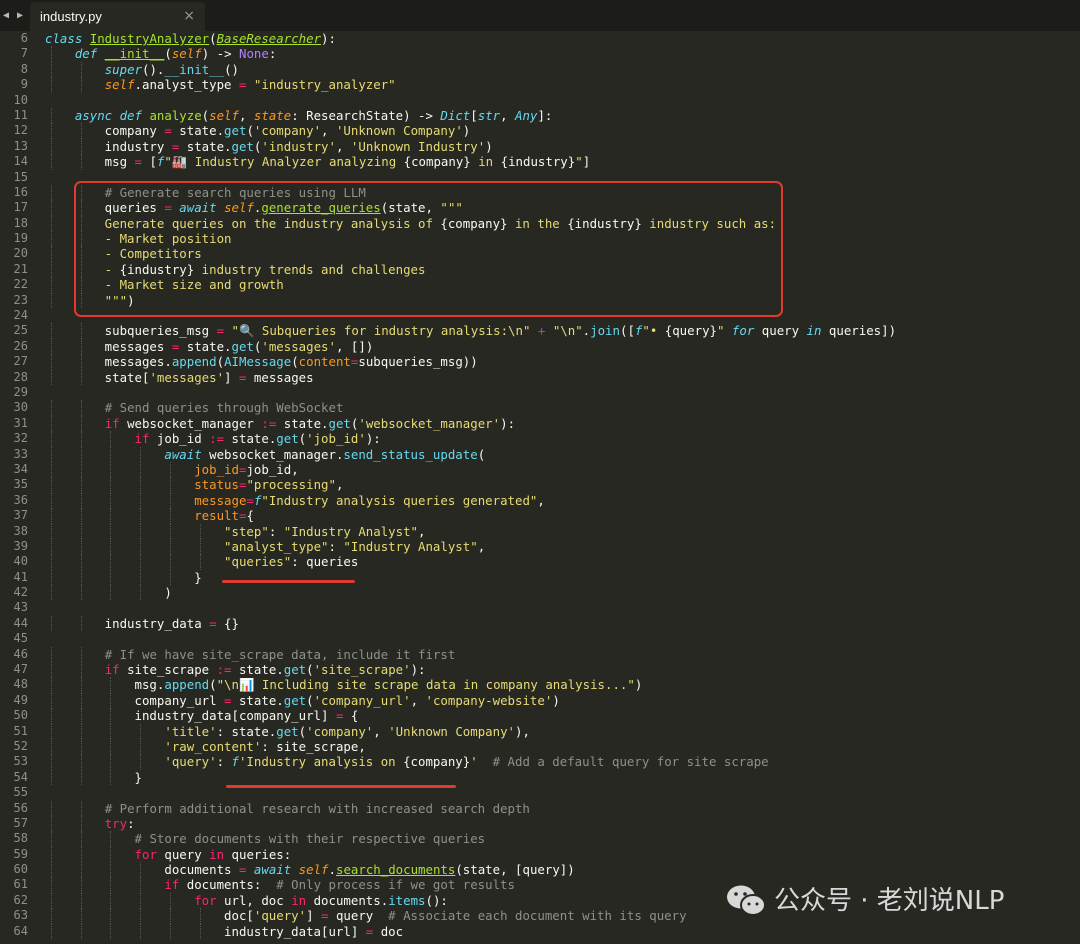 This screenshot has height=944, width=1080. What do you see at coordinates (189, 16) in the screenshot?
I see `close-icon: ×` at bounding box center [189, 16].